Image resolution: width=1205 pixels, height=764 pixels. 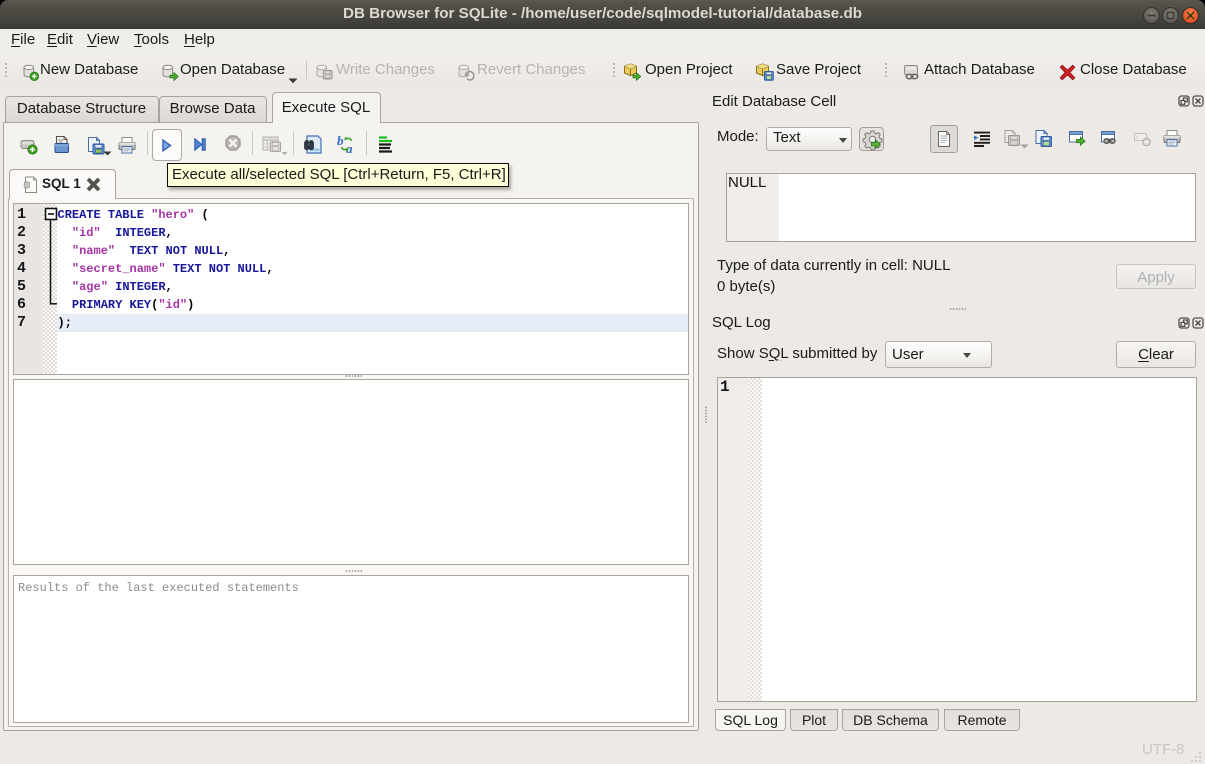 What do you see at coordinates (349, 147) in the screenshot?
I see `svg-text: a` at bounding box center [349, 147].